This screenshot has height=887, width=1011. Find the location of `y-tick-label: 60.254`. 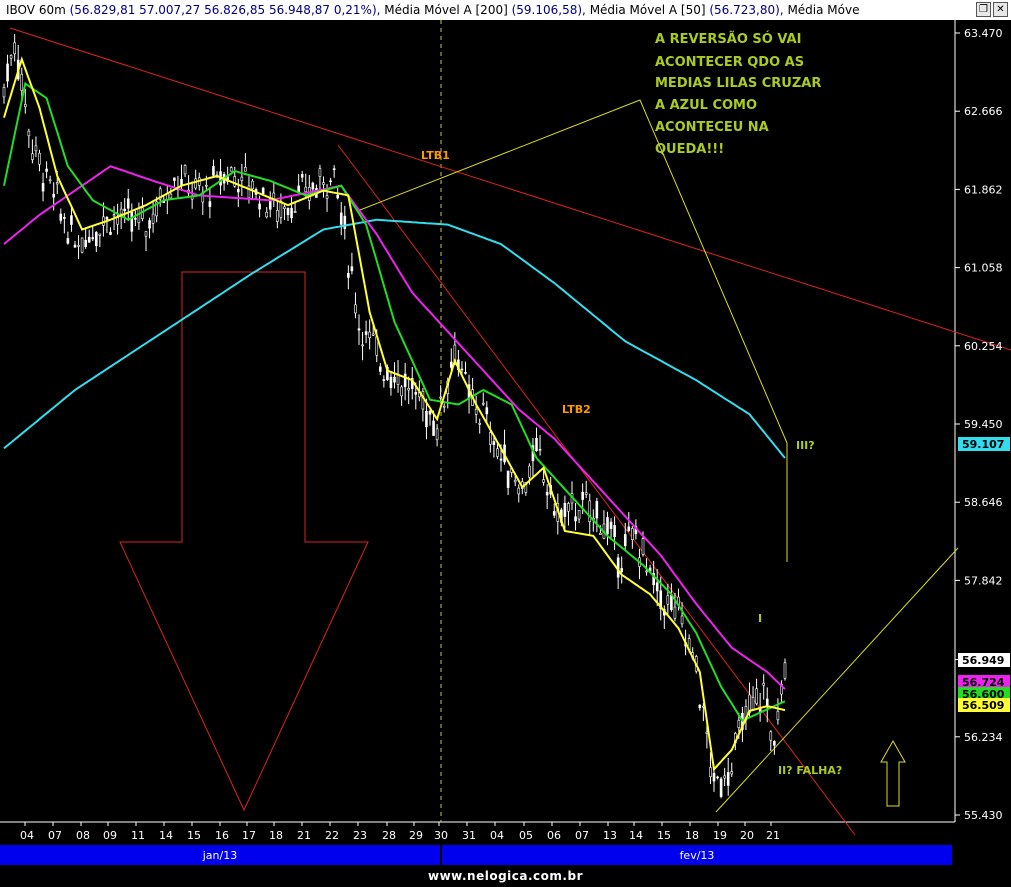

y-tick-label: 60.254 is located at coordinates (983, 346).